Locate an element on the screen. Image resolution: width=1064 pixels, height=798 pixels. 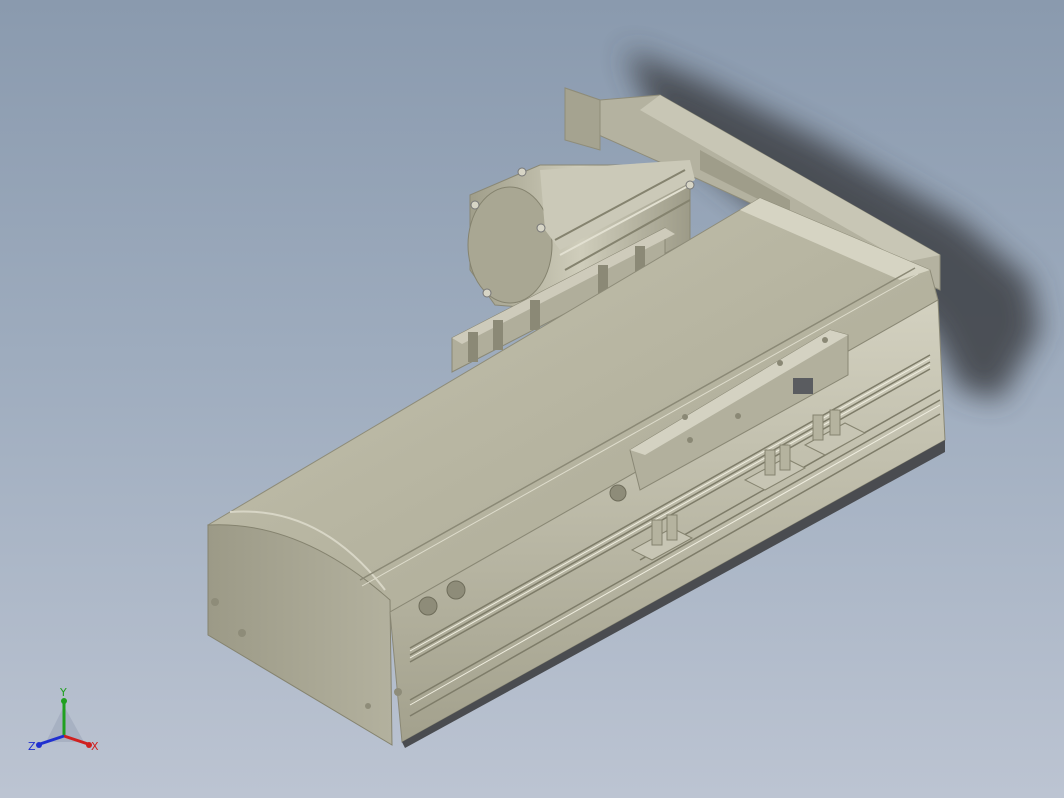
z-axis-label: Z is located at coordinates (32, 746).